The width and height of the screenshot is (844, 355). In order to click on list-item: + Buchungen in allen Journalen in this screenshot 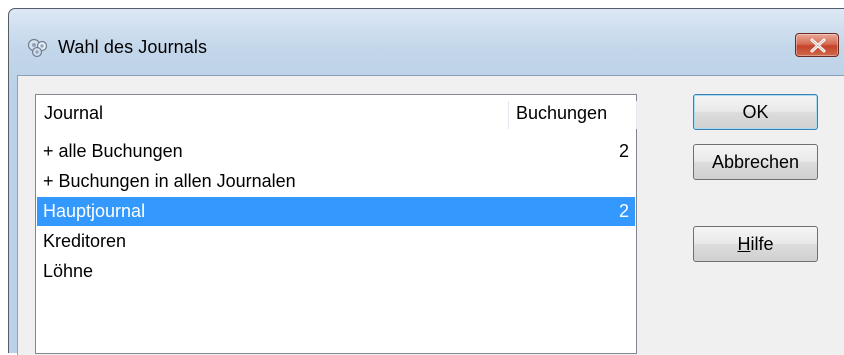, I will do `click(336, 181)`.